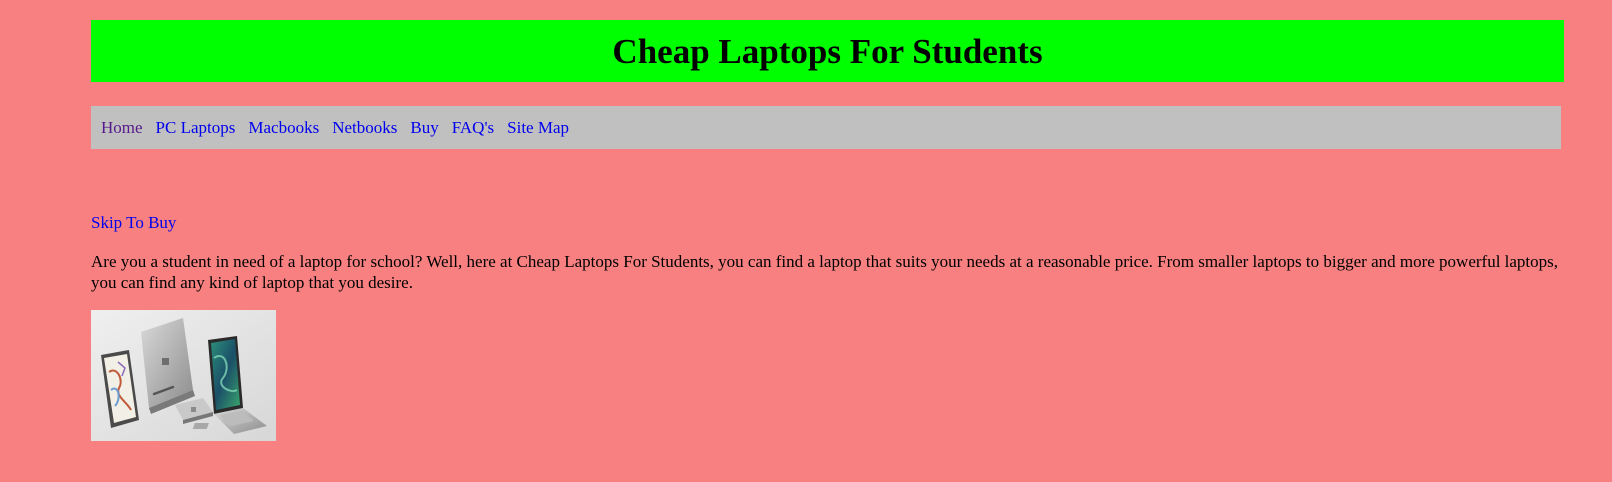 Image resolution: width=1612 pixels, height=482 pixels. What do you see at coordinates (473, 128) in the screenshot?
I see `nav-link-faqs: FAQ's` at bounding box center [473, 128].